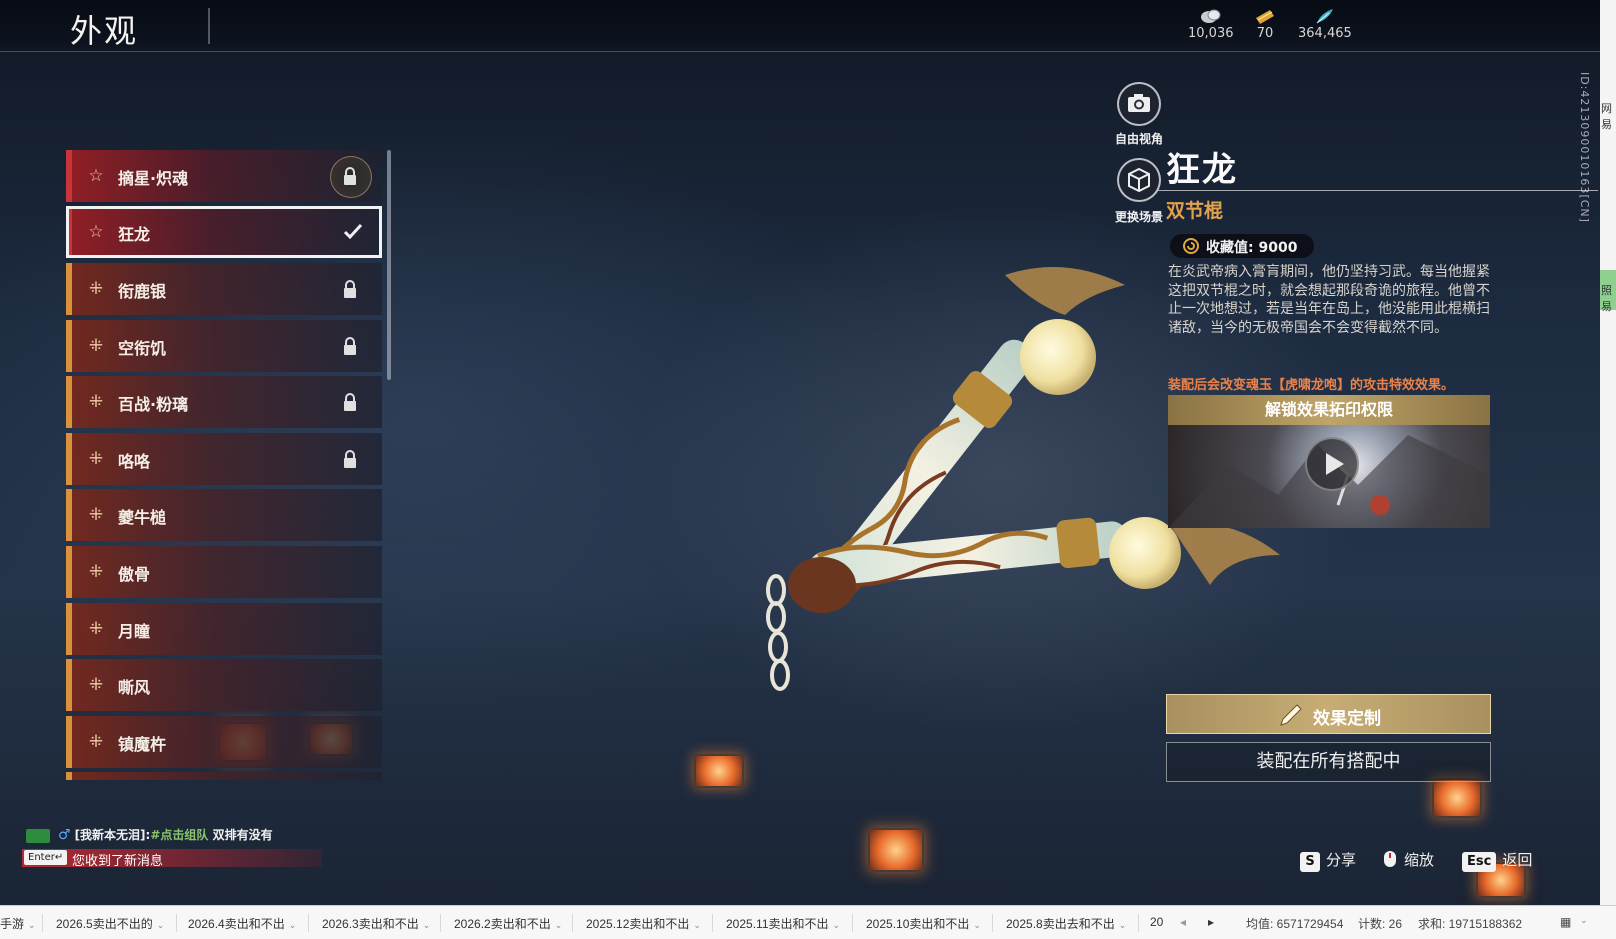  What do you see at coordinates (224, 402) in the screenshot?
I see `list-item: ⁜ 百战·粉璃` at bounding box center [224, 402].